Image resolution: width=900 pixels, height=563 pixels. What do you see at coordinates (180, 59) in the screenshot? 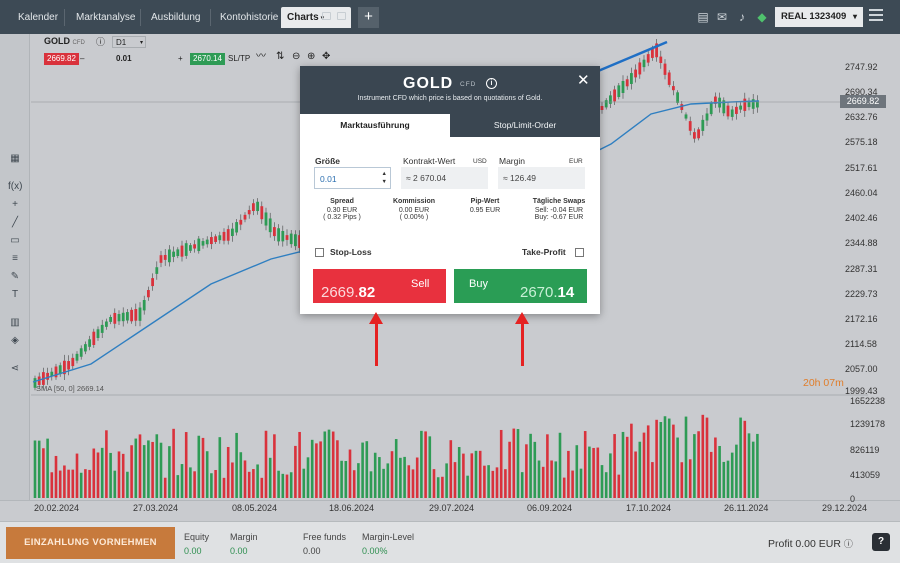
I see `lot-increase-button: +` at bounding box center [180, 59].